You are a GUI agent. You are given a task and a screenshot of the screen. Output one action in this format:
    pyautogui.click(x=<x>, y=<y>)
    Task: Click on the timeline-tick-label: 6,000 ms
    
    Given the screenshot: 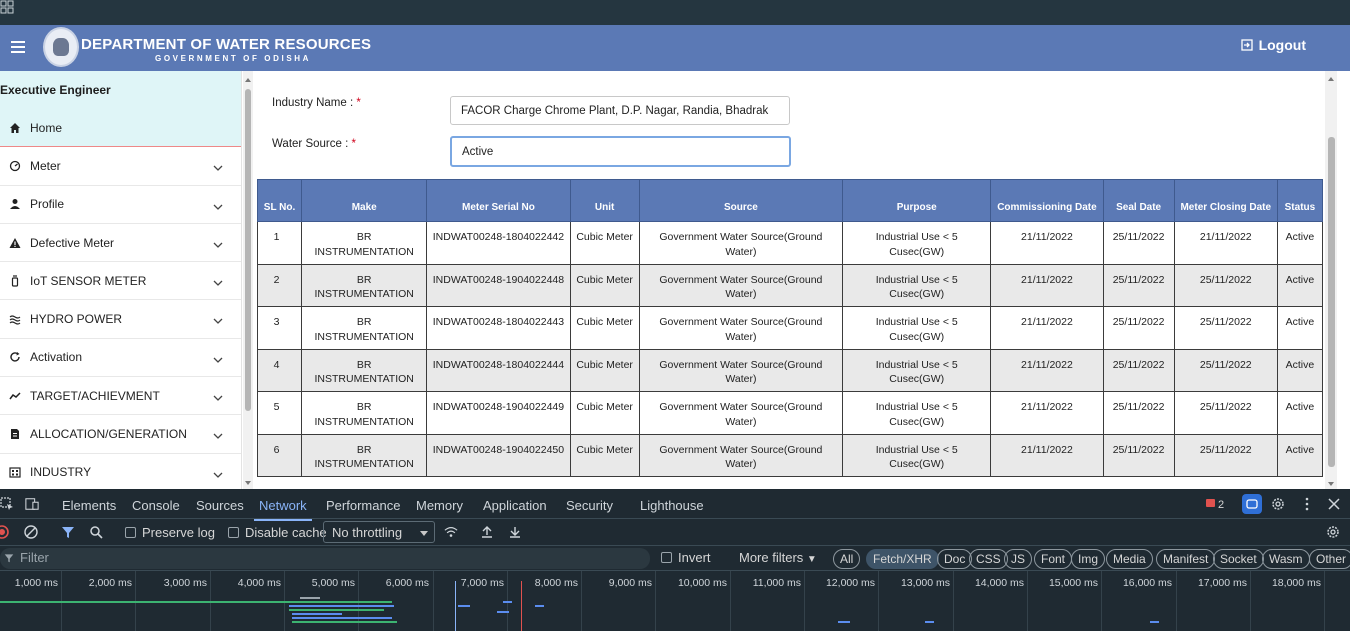 What is the action you would take?
    pyautogui.click(x=407, y=583)
    